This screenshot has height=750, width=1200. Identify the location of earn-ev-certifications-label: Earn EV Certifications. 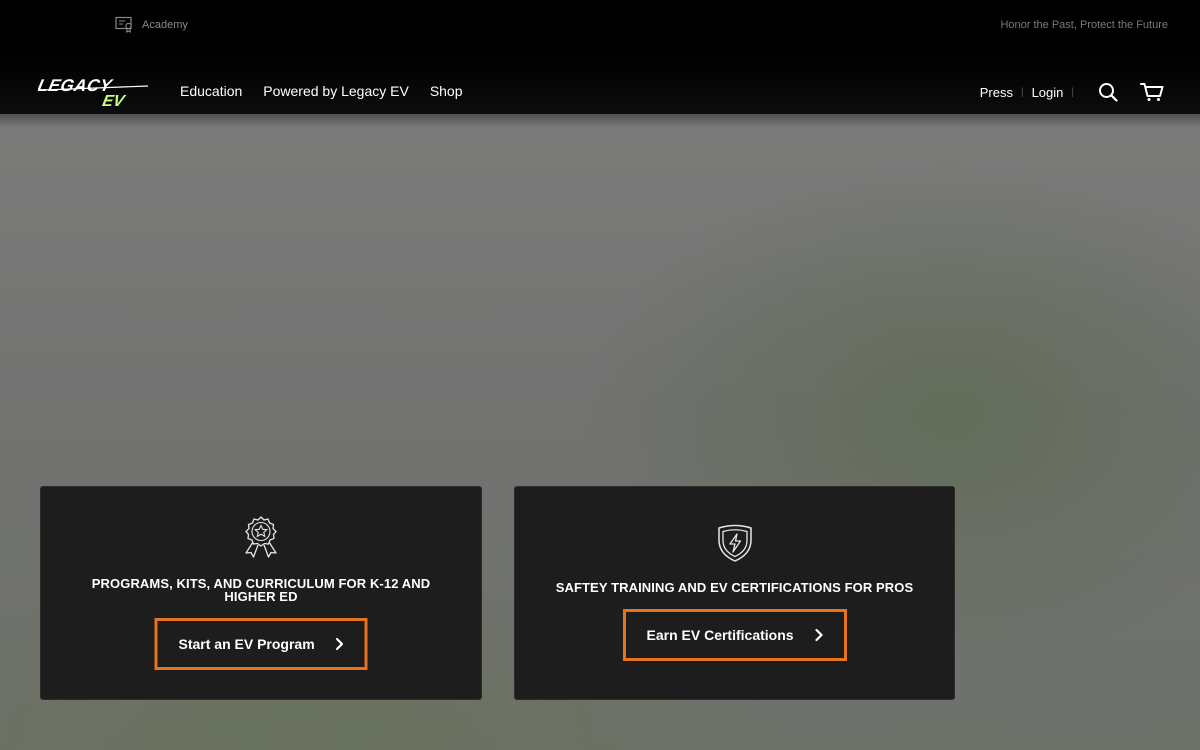
(720, 635).